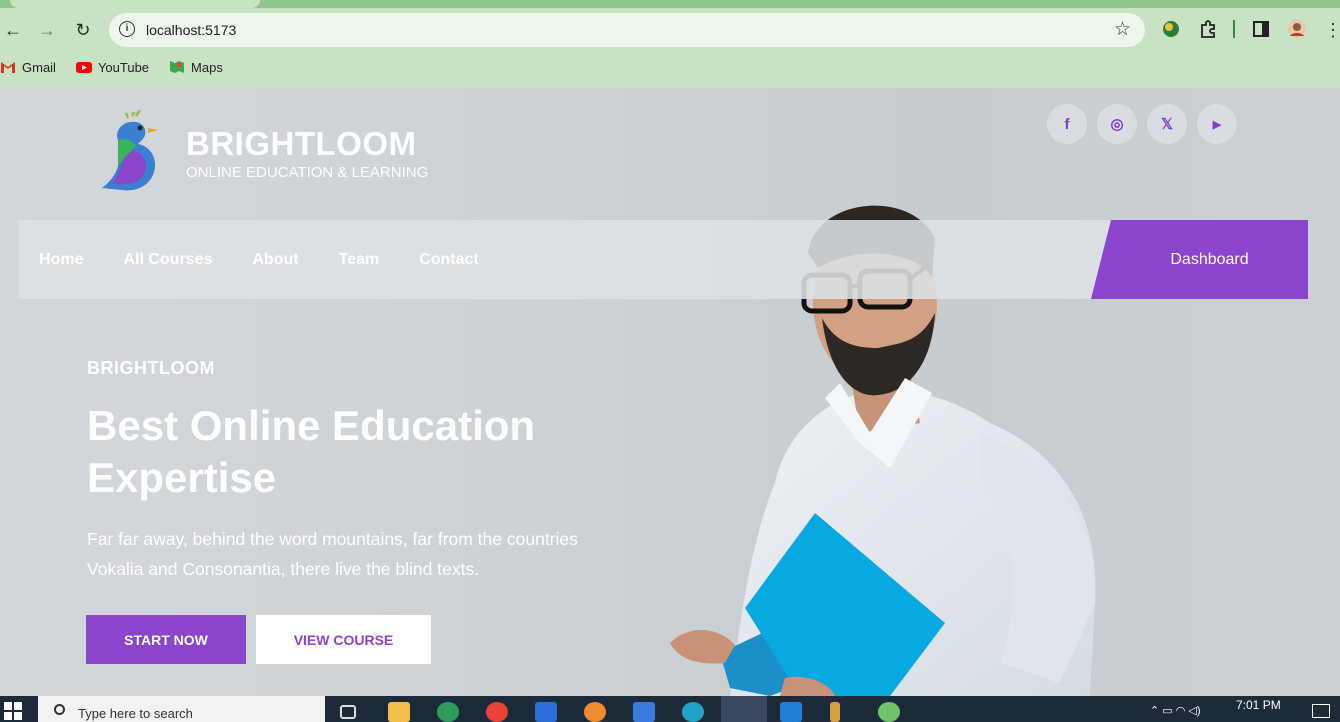  What do you see at coordinates (1167, 124) in the screenshot?
I see `x-icon: 𝕏` at bounding box center [1167, 124].